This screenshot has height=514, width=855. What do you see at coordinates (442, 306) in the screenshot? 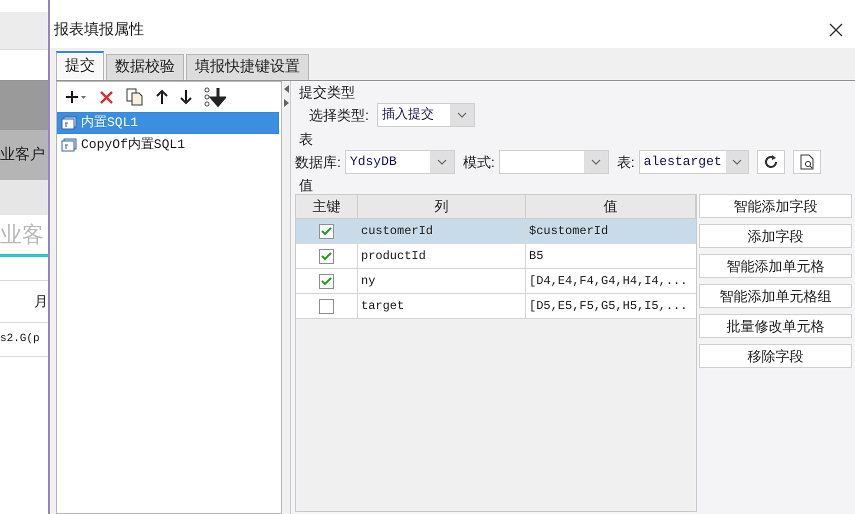
I see `table-cell: target` at bounding box center [442, 306].